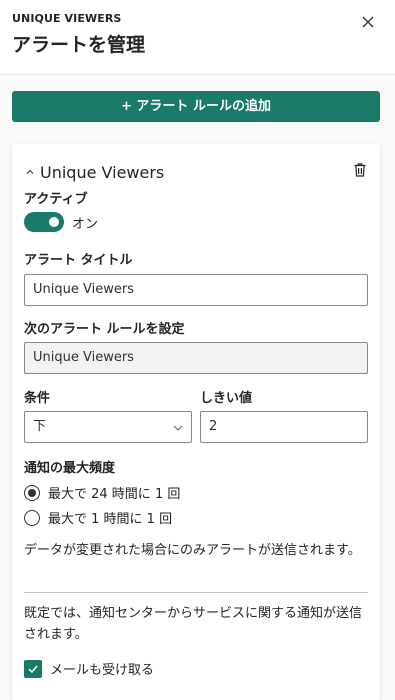  I want to click on frequency-option-1h: 最大で 1 時間に 1 回, so click(98, 517).